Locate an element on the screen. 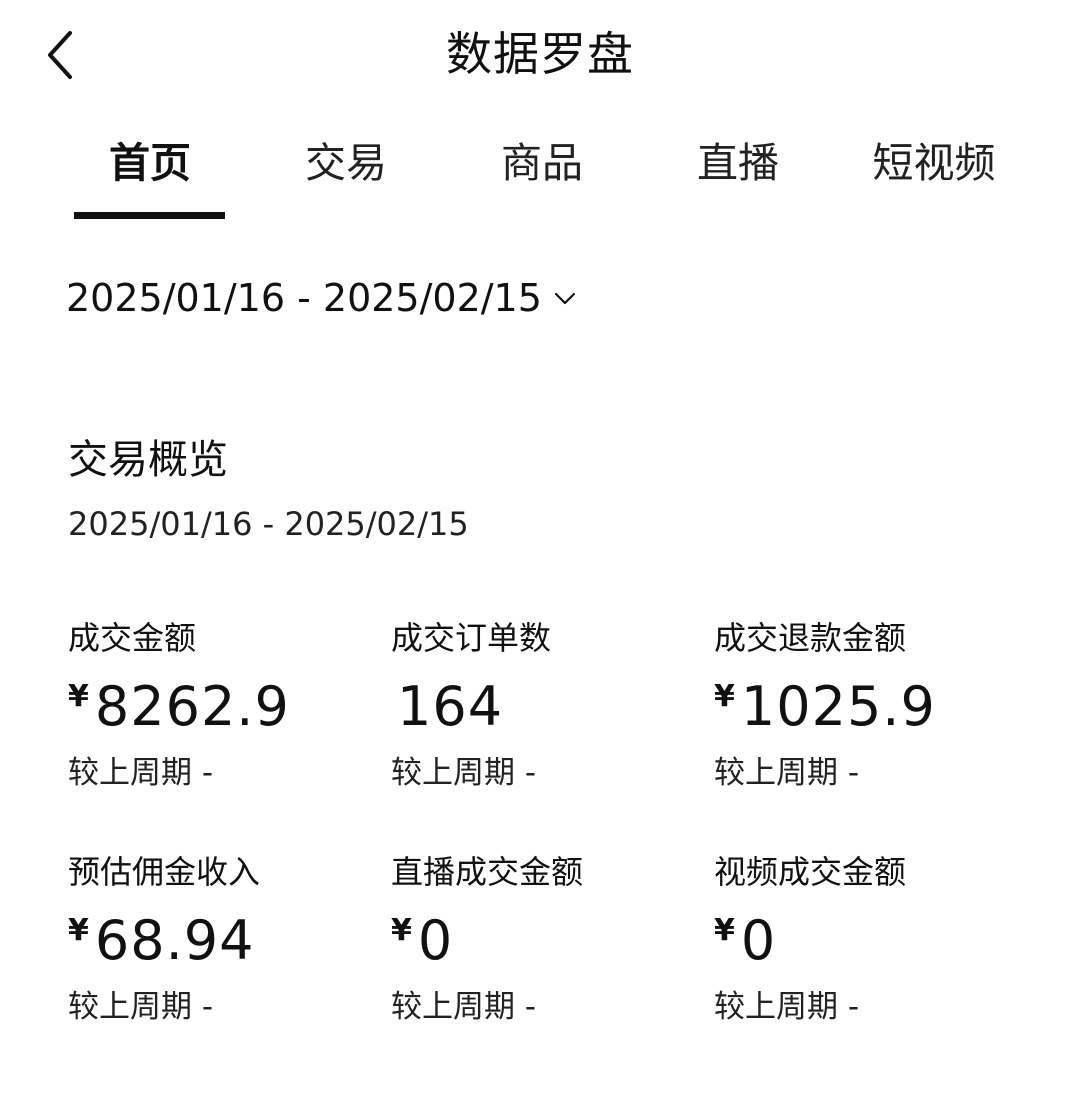  metric-card-commission: 预估佣金收入 ¥ 68.94 较上周期 - is located at coordinates (228, 939).